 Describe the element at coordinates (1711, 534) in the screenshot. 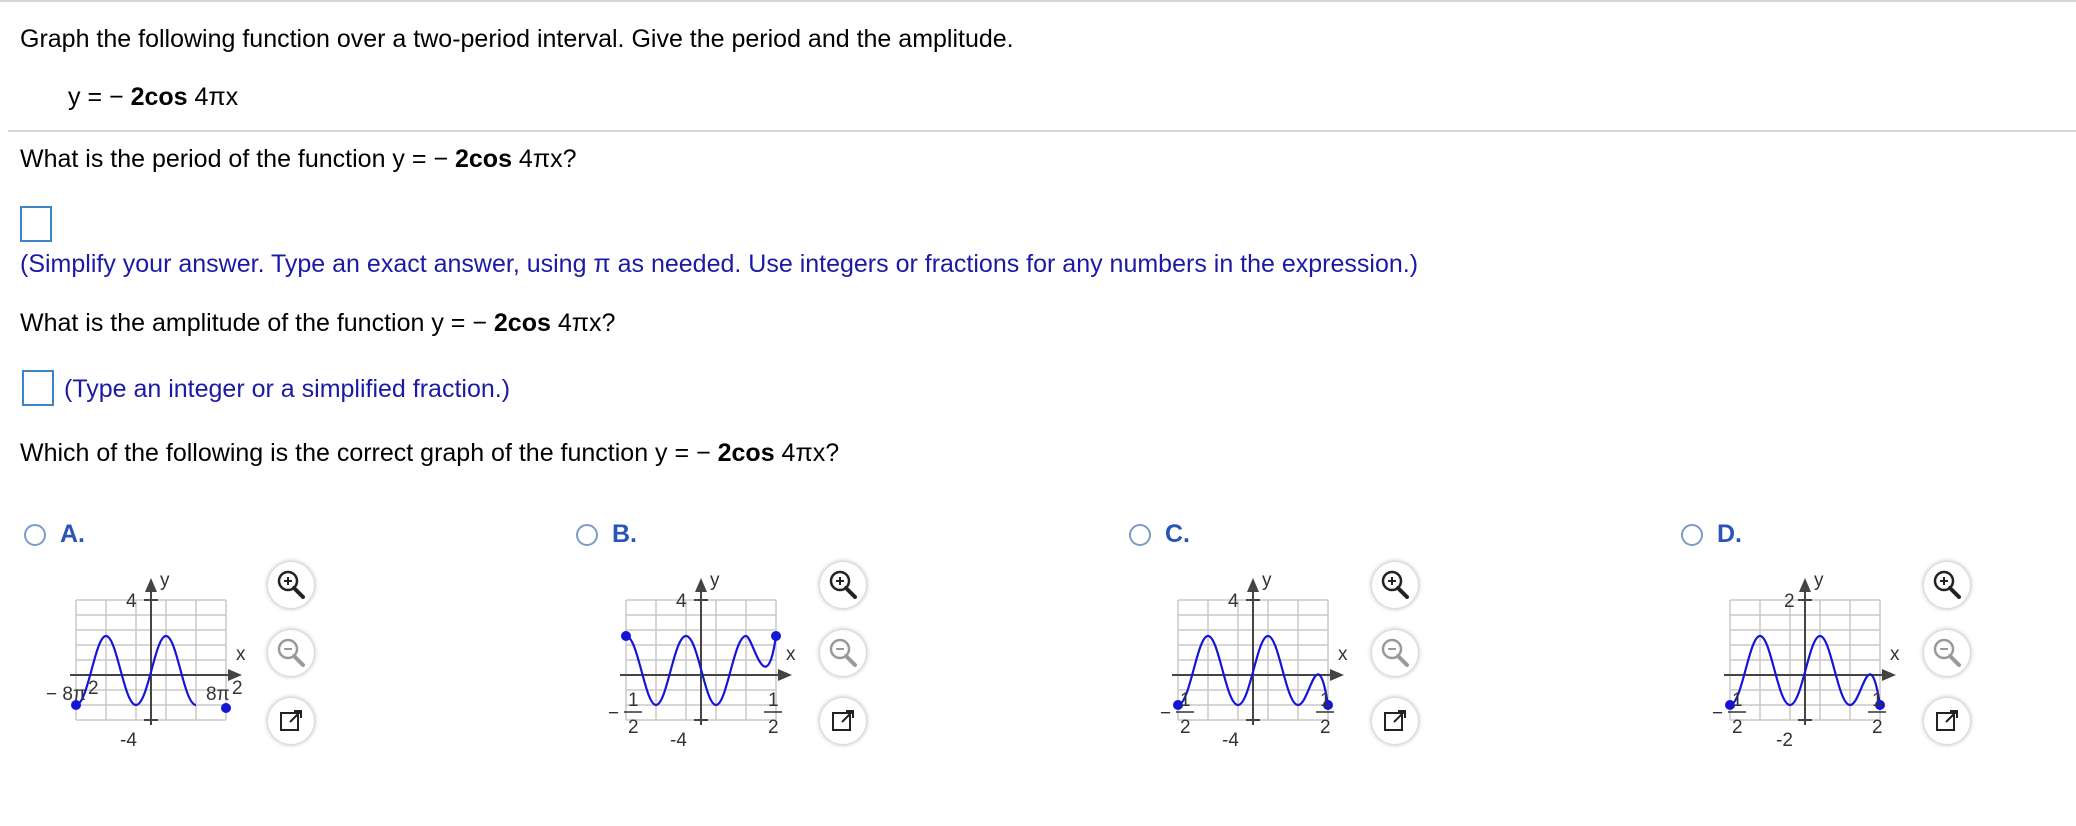

I see `option-d: D.` at that location.